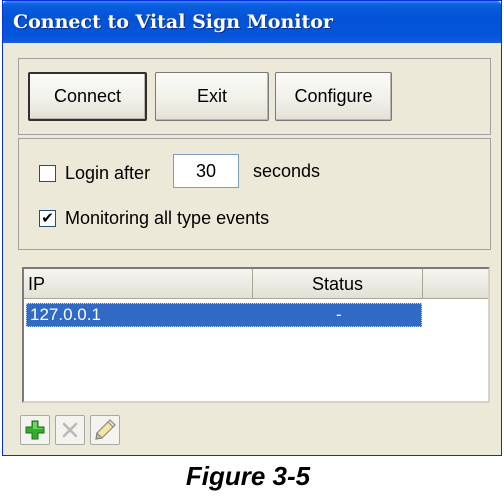 The width and height of the screenshot is (504, 498). What do you see at coordinates (206, 171) in the screenshot?
I see `login-delay-input: 30` at bounding box center [206, 171].